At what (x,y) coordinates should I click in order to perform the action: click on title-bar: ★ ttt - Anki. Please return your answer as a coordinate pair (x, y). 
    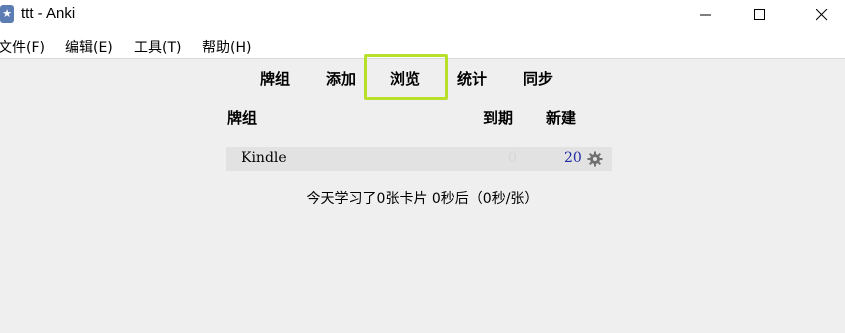
    Looking at the image, I should click on (422, 15).